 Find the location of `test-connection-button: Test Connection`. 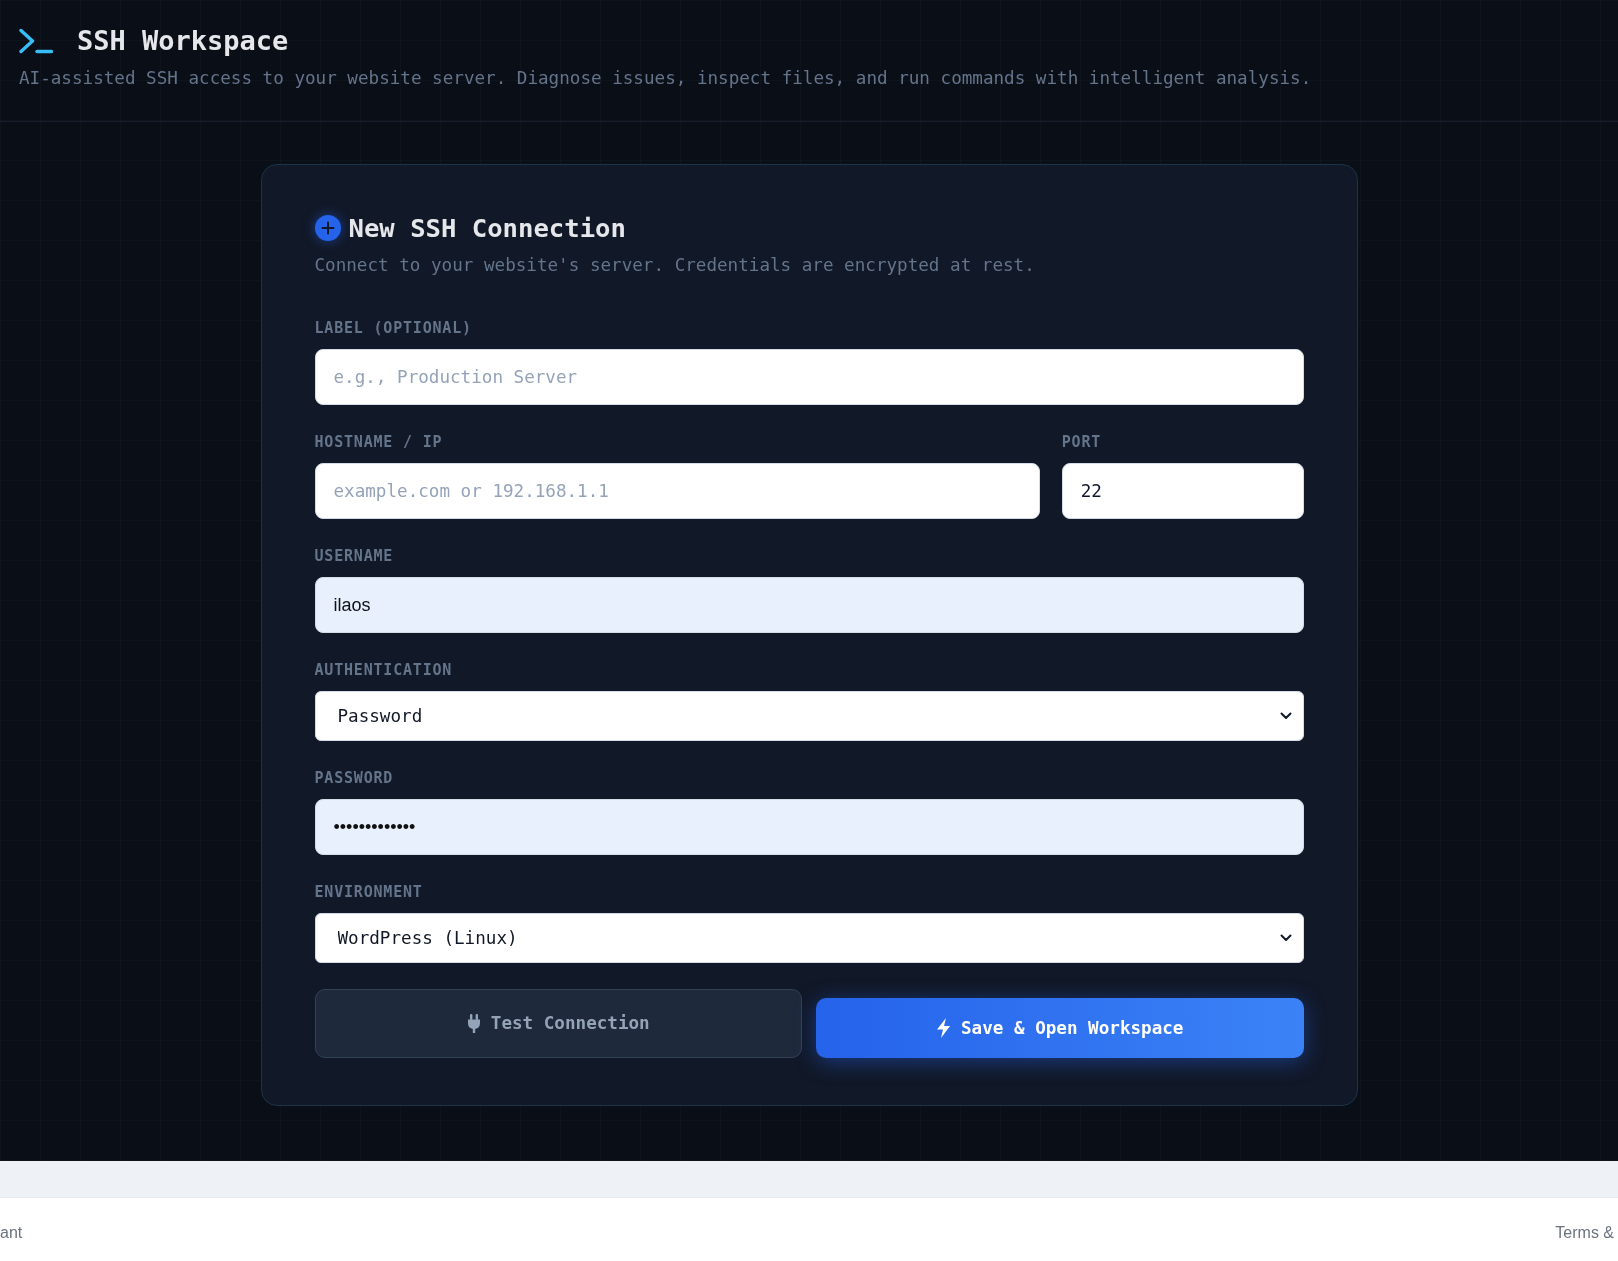

test-connection-button: Test Connection is located at coordinates (558, 1023).